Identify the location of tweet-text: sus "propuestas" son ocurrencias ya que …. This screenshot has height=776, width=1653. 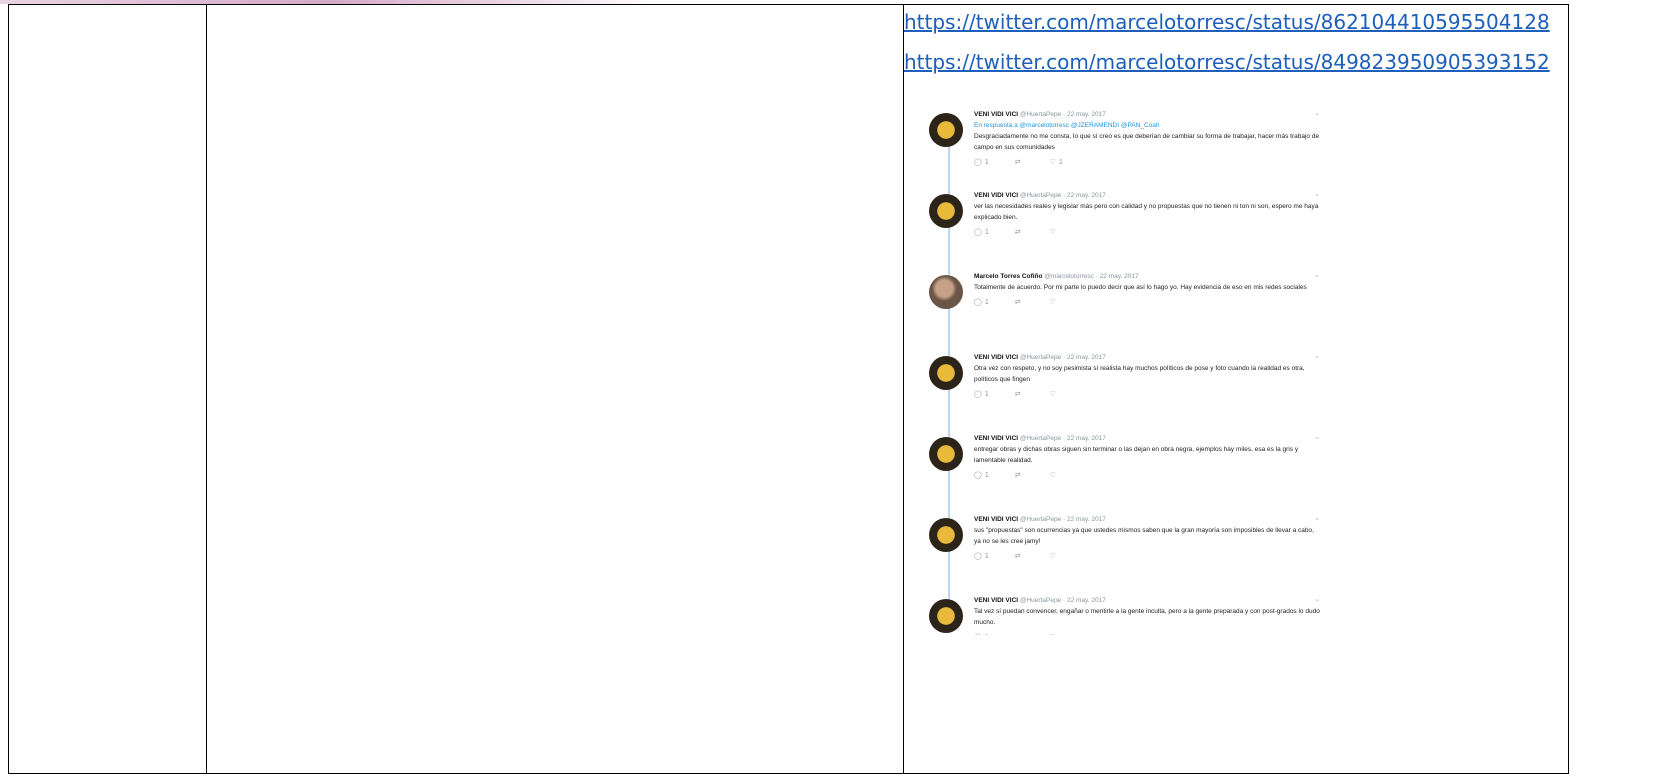
(1144, 536).